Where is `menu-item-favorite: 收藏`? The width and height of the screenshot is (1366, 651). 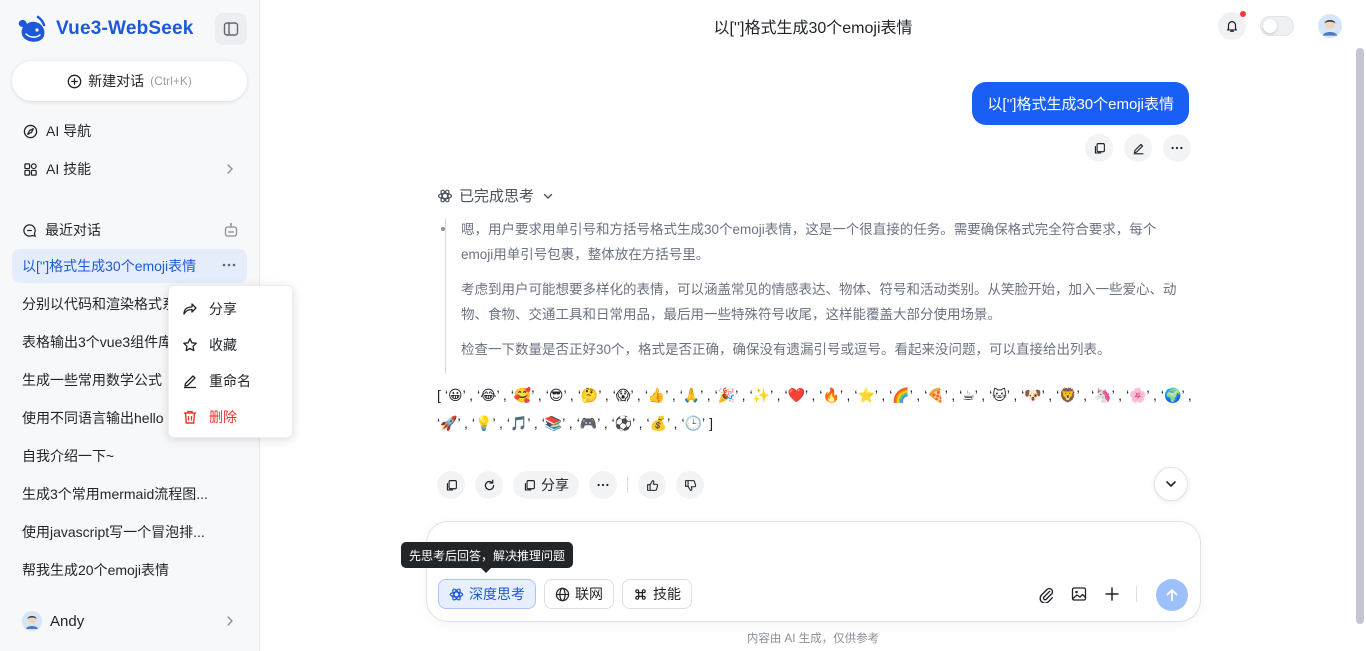
menu-item-favorite: 收藏 is located at coordinates (231, 345).